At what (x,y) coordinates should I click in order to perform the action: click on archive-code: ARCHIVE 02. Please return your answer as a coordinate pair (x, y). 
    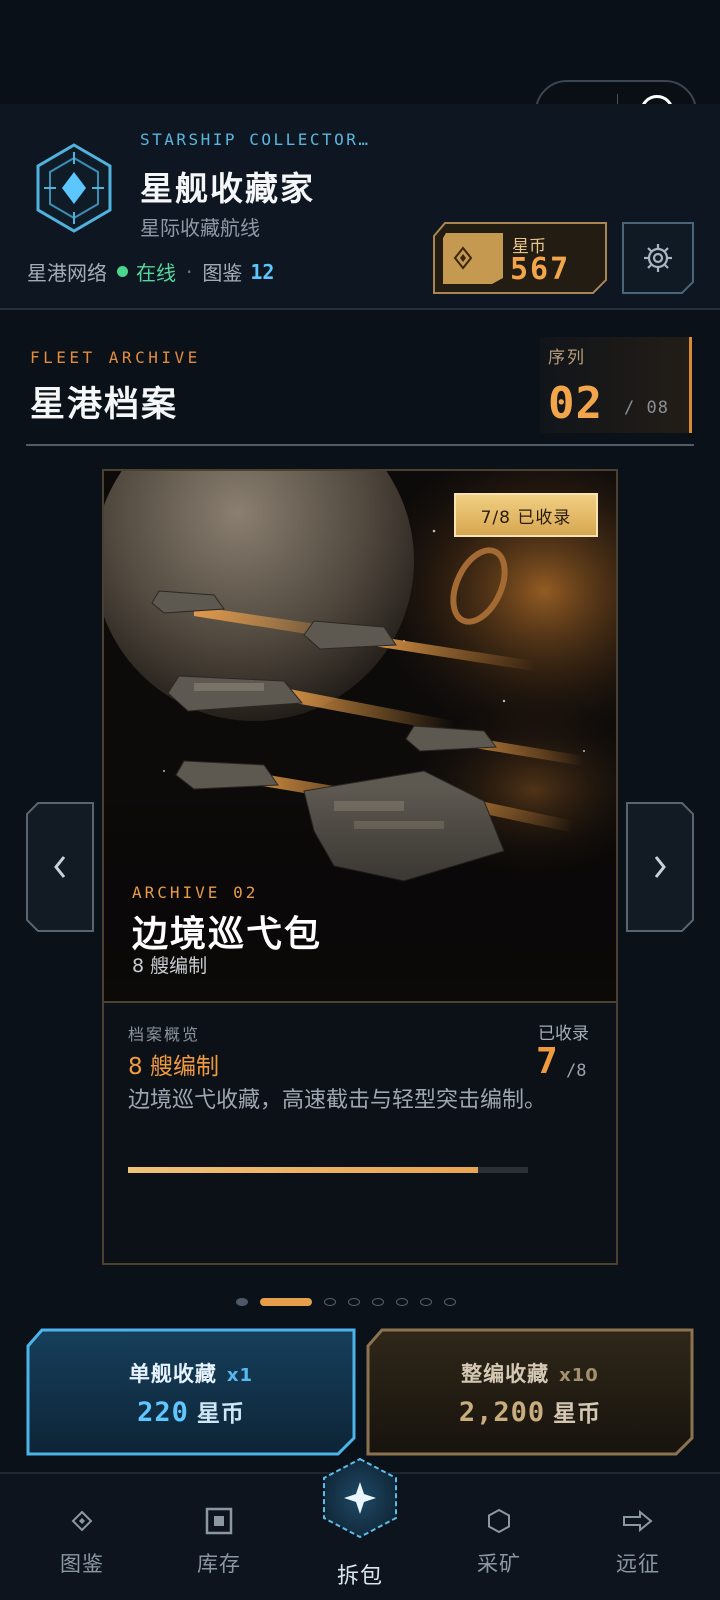
    Looking at the image, I should click on (195, 892).